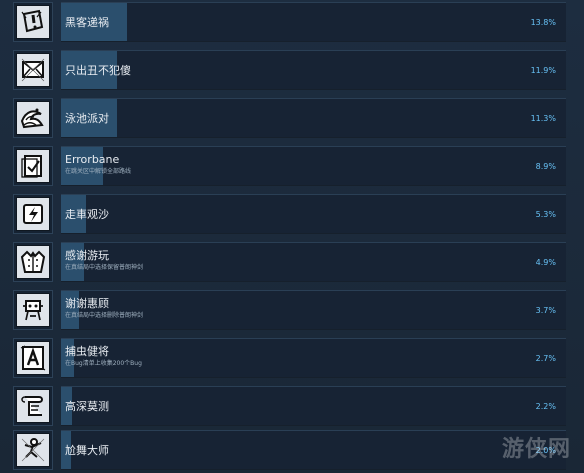 This screenshot has width=584, height=473. Describe the element at coordinates (313, 166) in the screenshot. I see `achievement-progress-track: Errorbane 在跳关区中解锁全部路线 8.9%` at that location.